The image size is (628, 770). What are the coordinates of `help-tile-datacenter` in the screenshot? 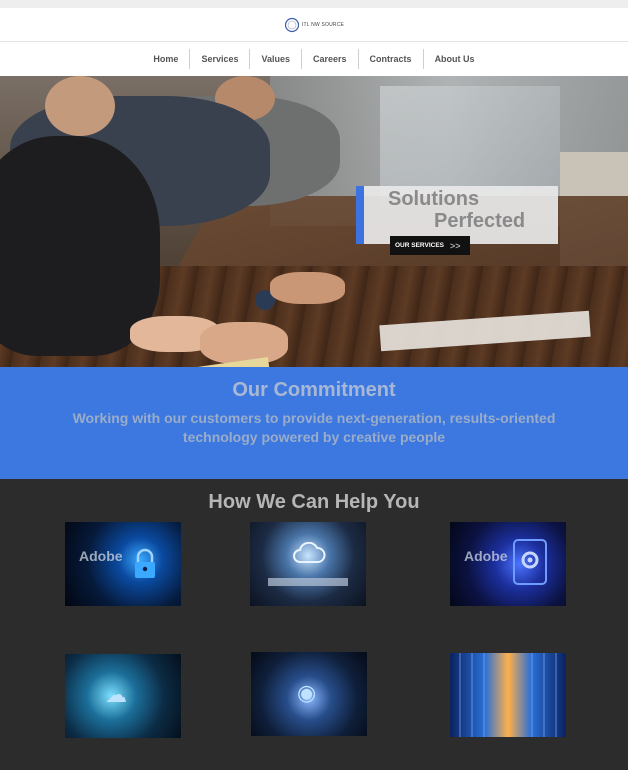 It's located at (508, 695).